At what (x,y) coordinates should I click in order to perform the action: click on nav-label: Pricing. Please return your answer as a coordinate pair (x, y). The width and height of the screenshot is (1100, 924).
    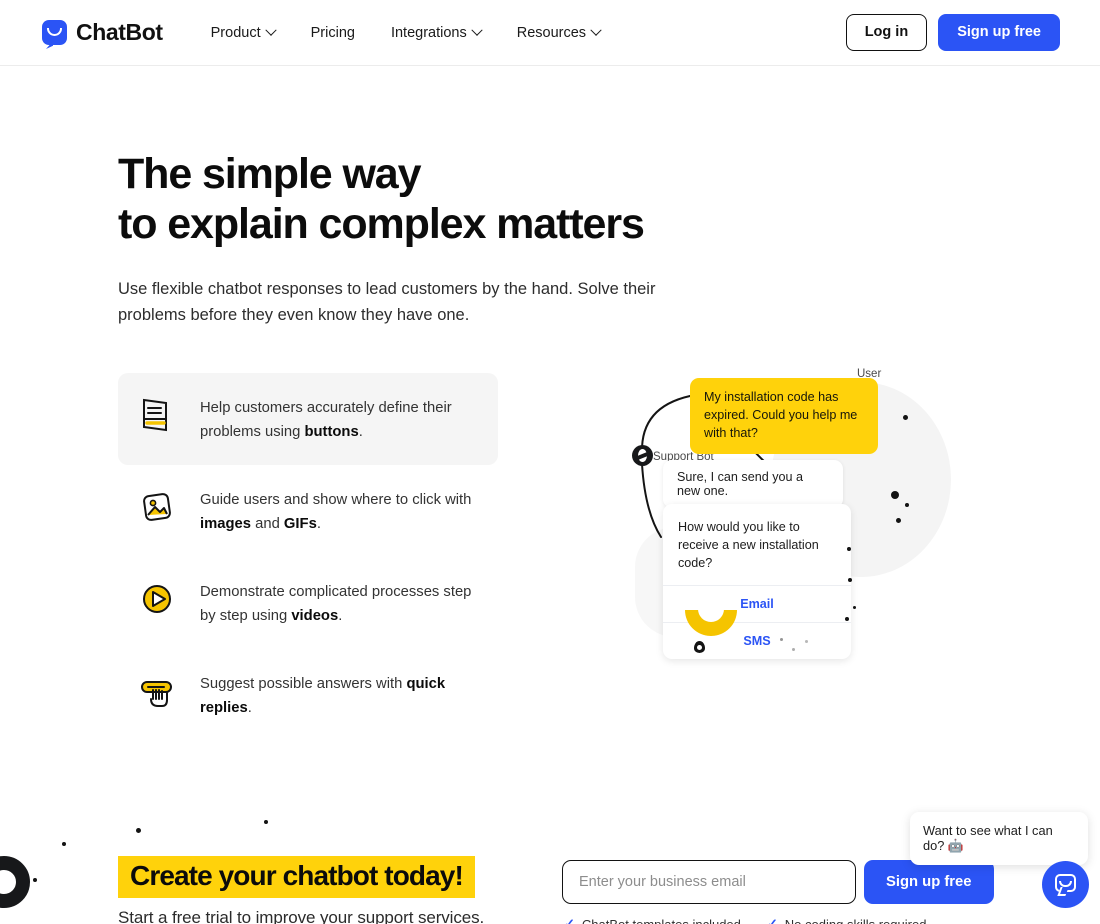
    Looking at the image, I should click on (332, 32).